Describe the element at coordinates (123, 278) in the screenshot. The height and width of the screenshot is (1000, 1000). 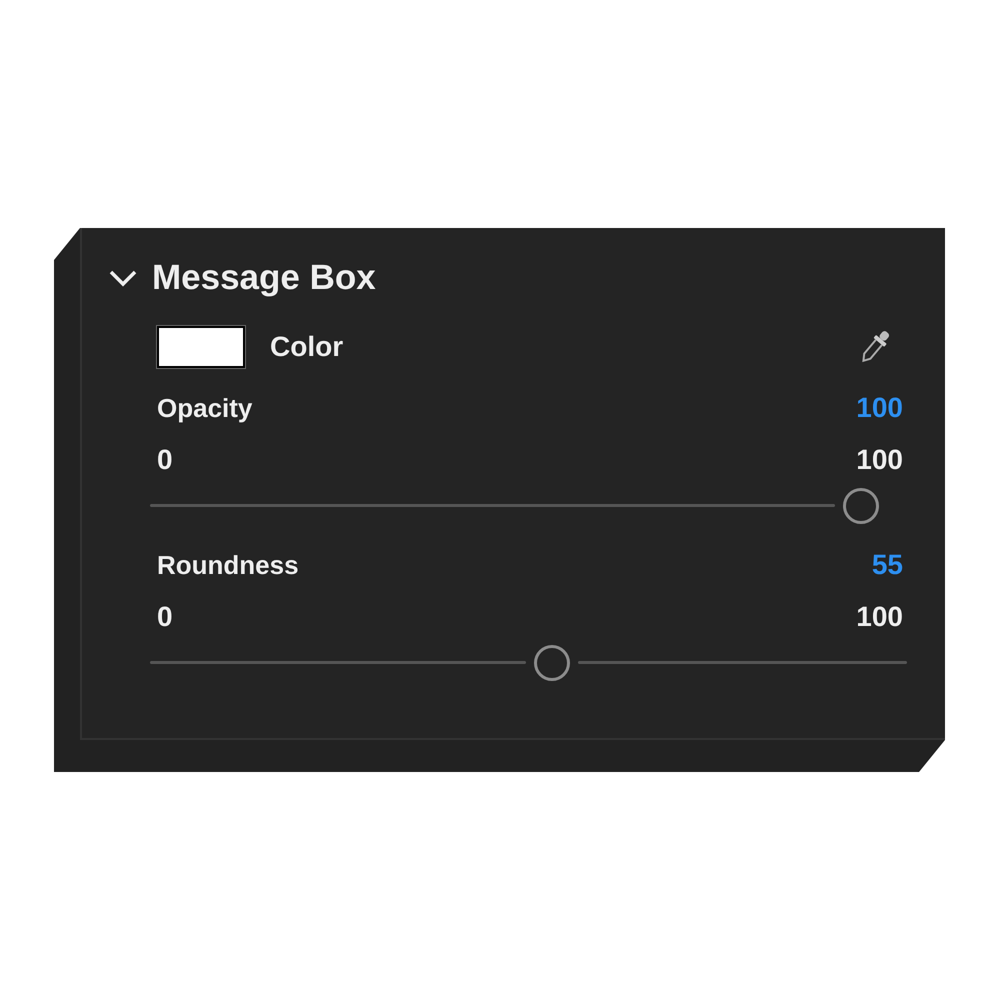
I see `chevron-icon` at that location.